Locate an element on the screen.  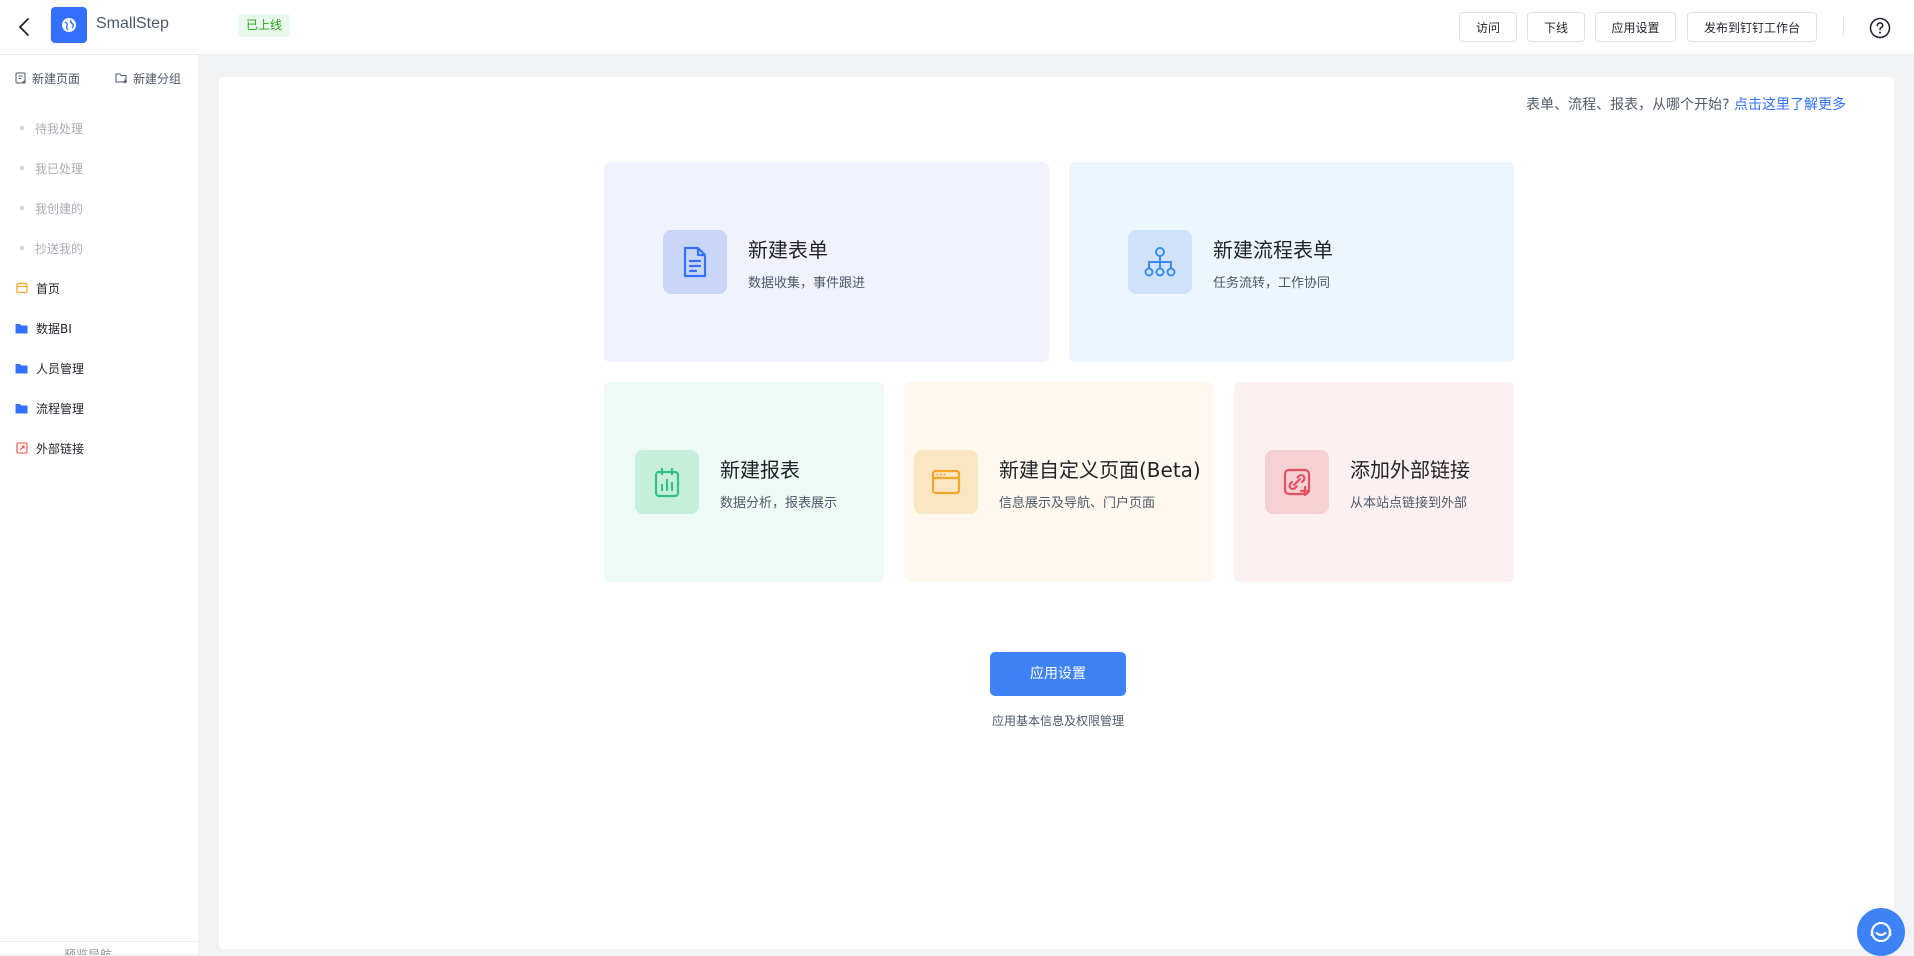
sidebar-item-label: 我已处理 is located at coordinates (59, 168).